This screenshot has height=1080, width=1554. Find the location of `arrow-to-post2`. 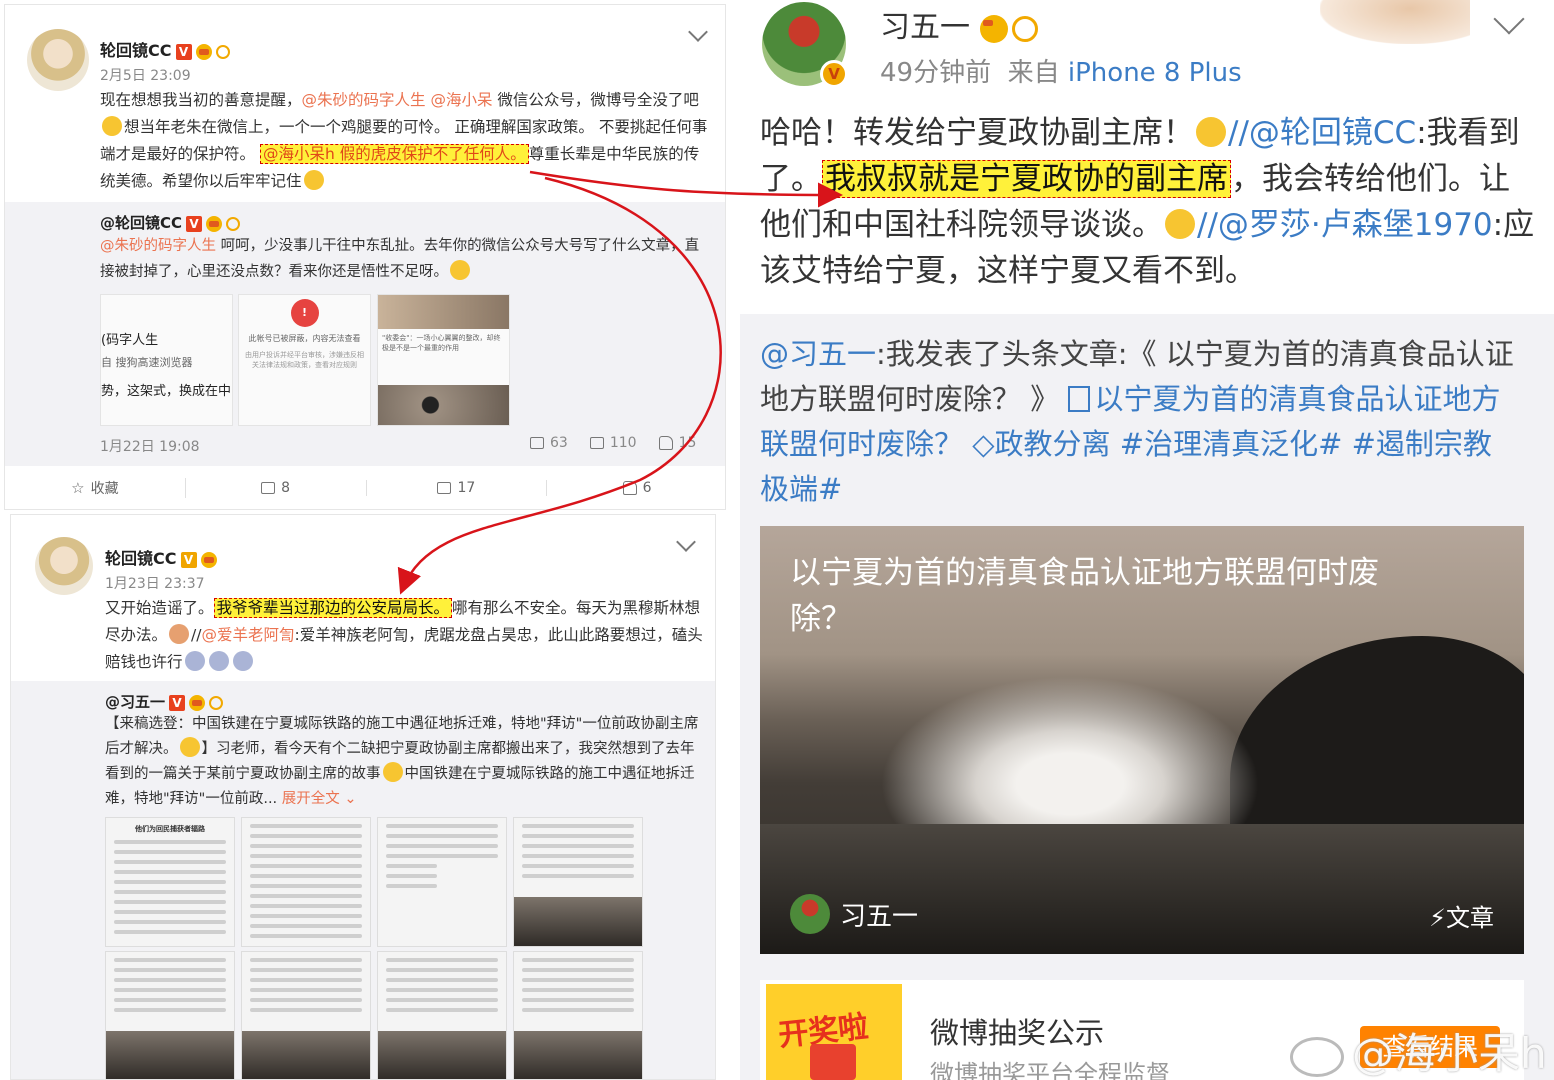

arrow-to-post2 is located at coordinates (559, 385).